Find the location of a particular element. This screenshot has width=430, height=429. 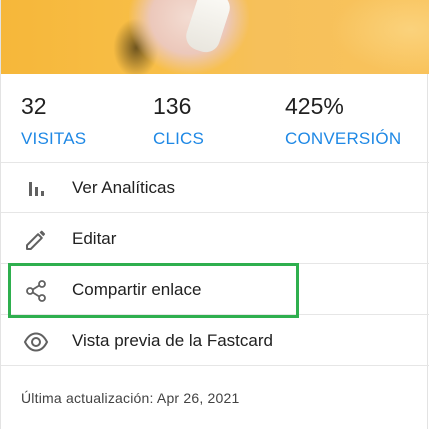

menu-item-preview: Vista previa de la Fastcard is located at coordinates (215, 341).